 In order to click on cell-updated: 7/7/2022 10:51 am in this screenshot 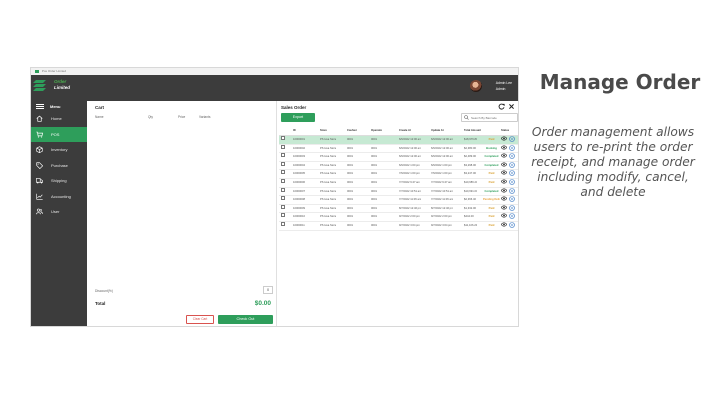, I will do `click(442, 191)`.